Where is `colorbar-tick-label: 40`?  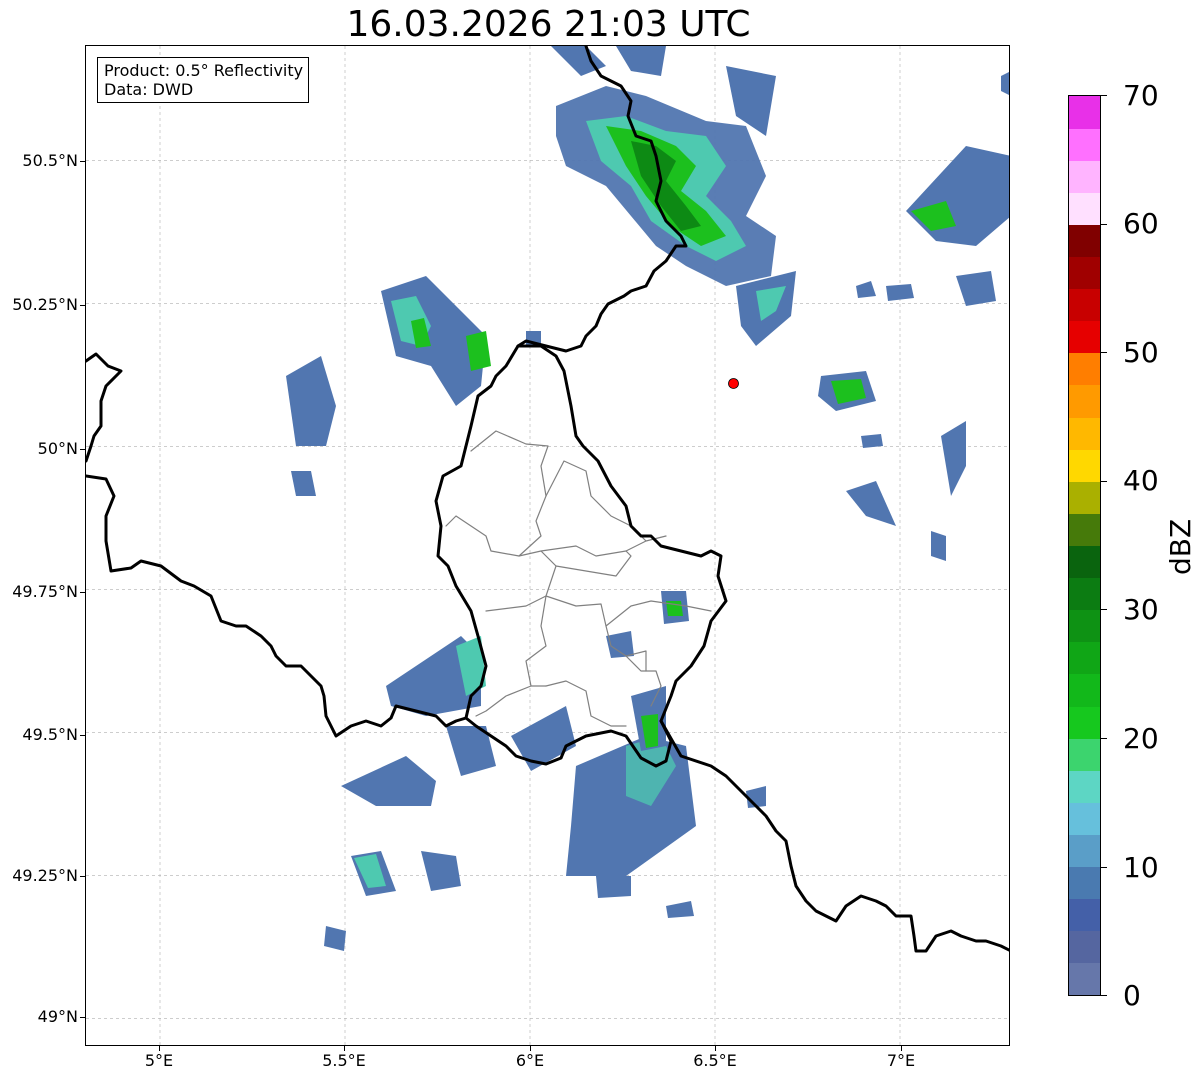 colorbar-tick-label: 40 is located at coordinates (1141, 480).